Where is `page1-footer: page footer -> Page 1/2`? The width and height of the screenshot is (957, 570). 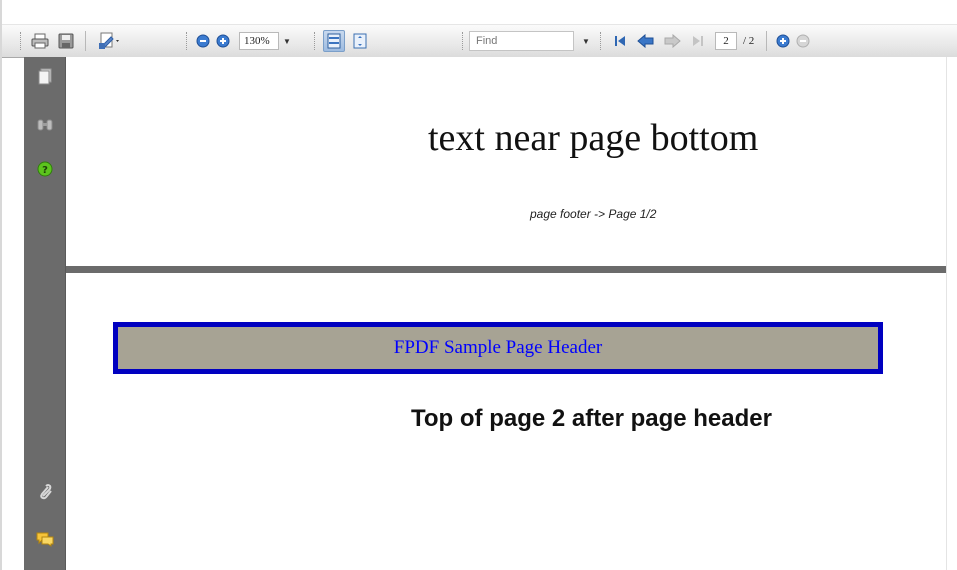 page1-footer: page footer -> Page 1/2 is located at coordinates (593, 214).